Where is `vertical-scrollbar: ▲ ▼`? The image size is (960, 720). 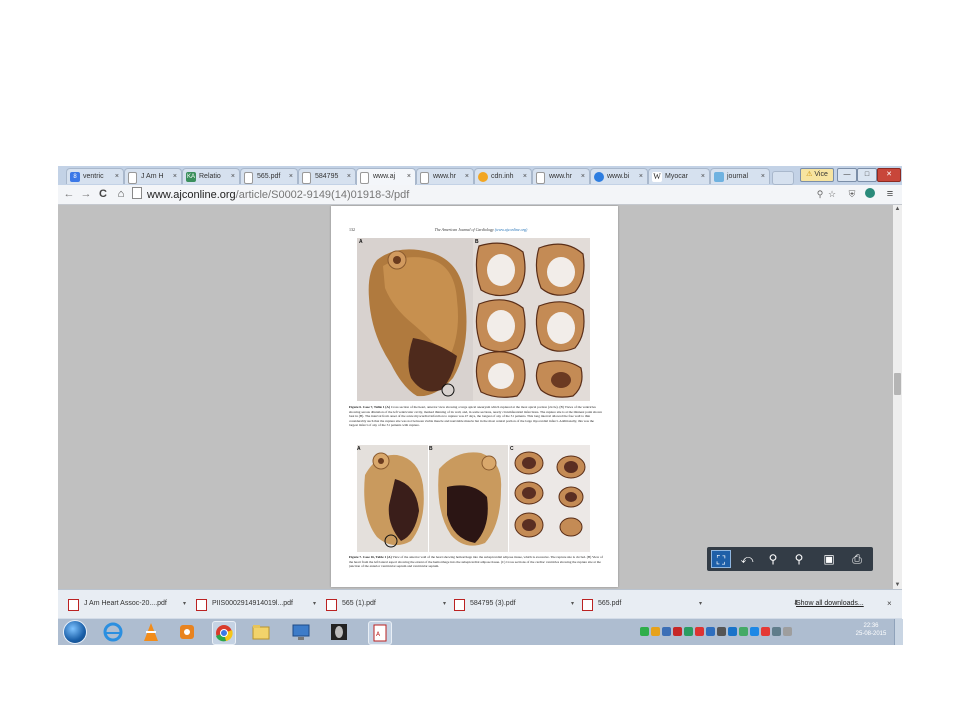 vertical-scrollbar: ▲ ▼ is located at coordinates (897, 397).